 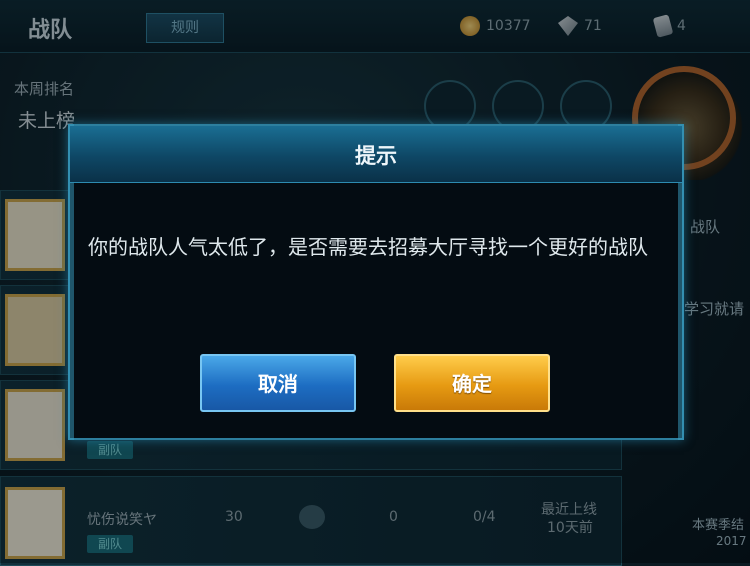 What do you see at coordinates (472, 383) in the screenshot?
I see `confirm-button: 确定` at bounding box center [472, 383].